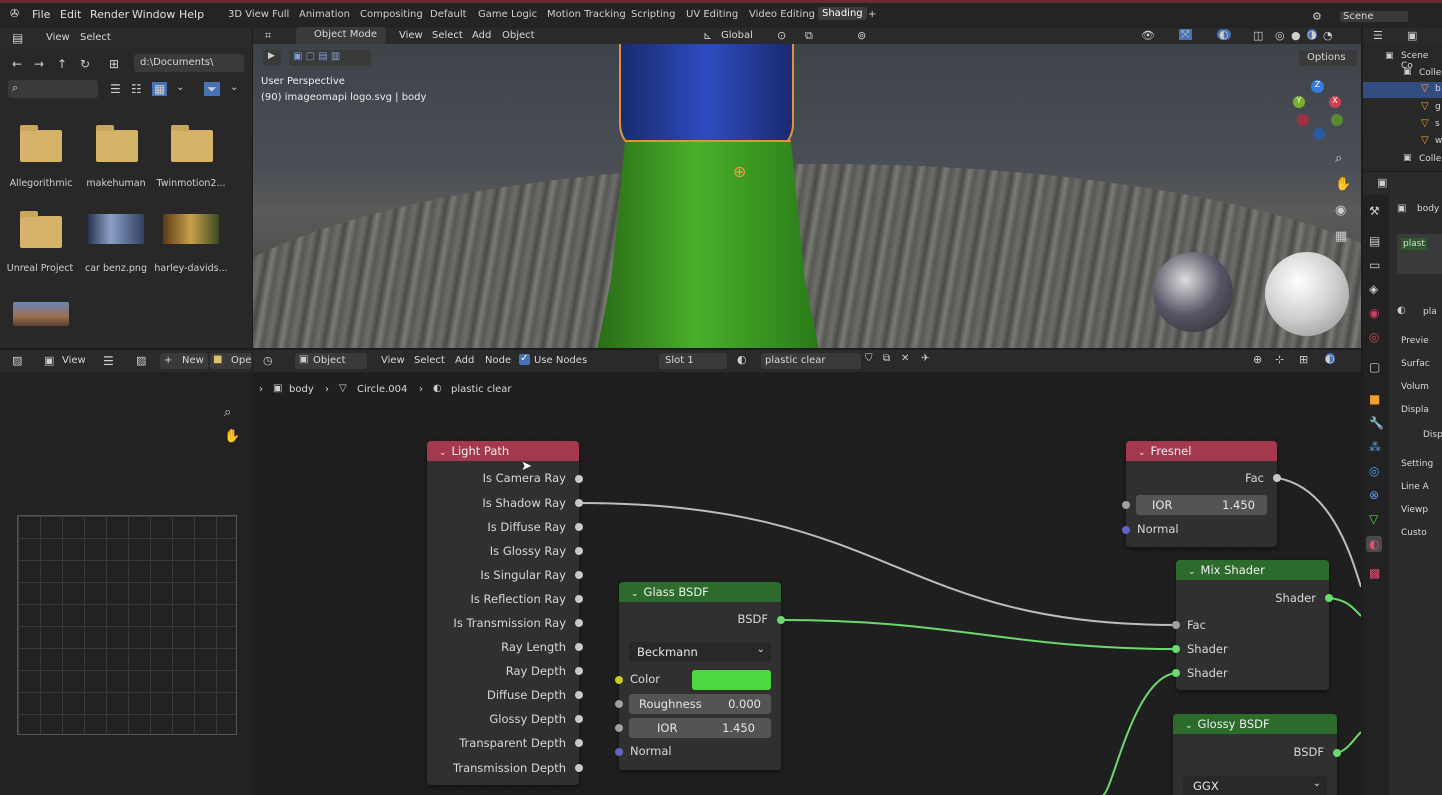 The image size is (1442, 795). I want to click on selection-mode-buttons: ▣ ▢ ▤ ▥, so click(330, 58).